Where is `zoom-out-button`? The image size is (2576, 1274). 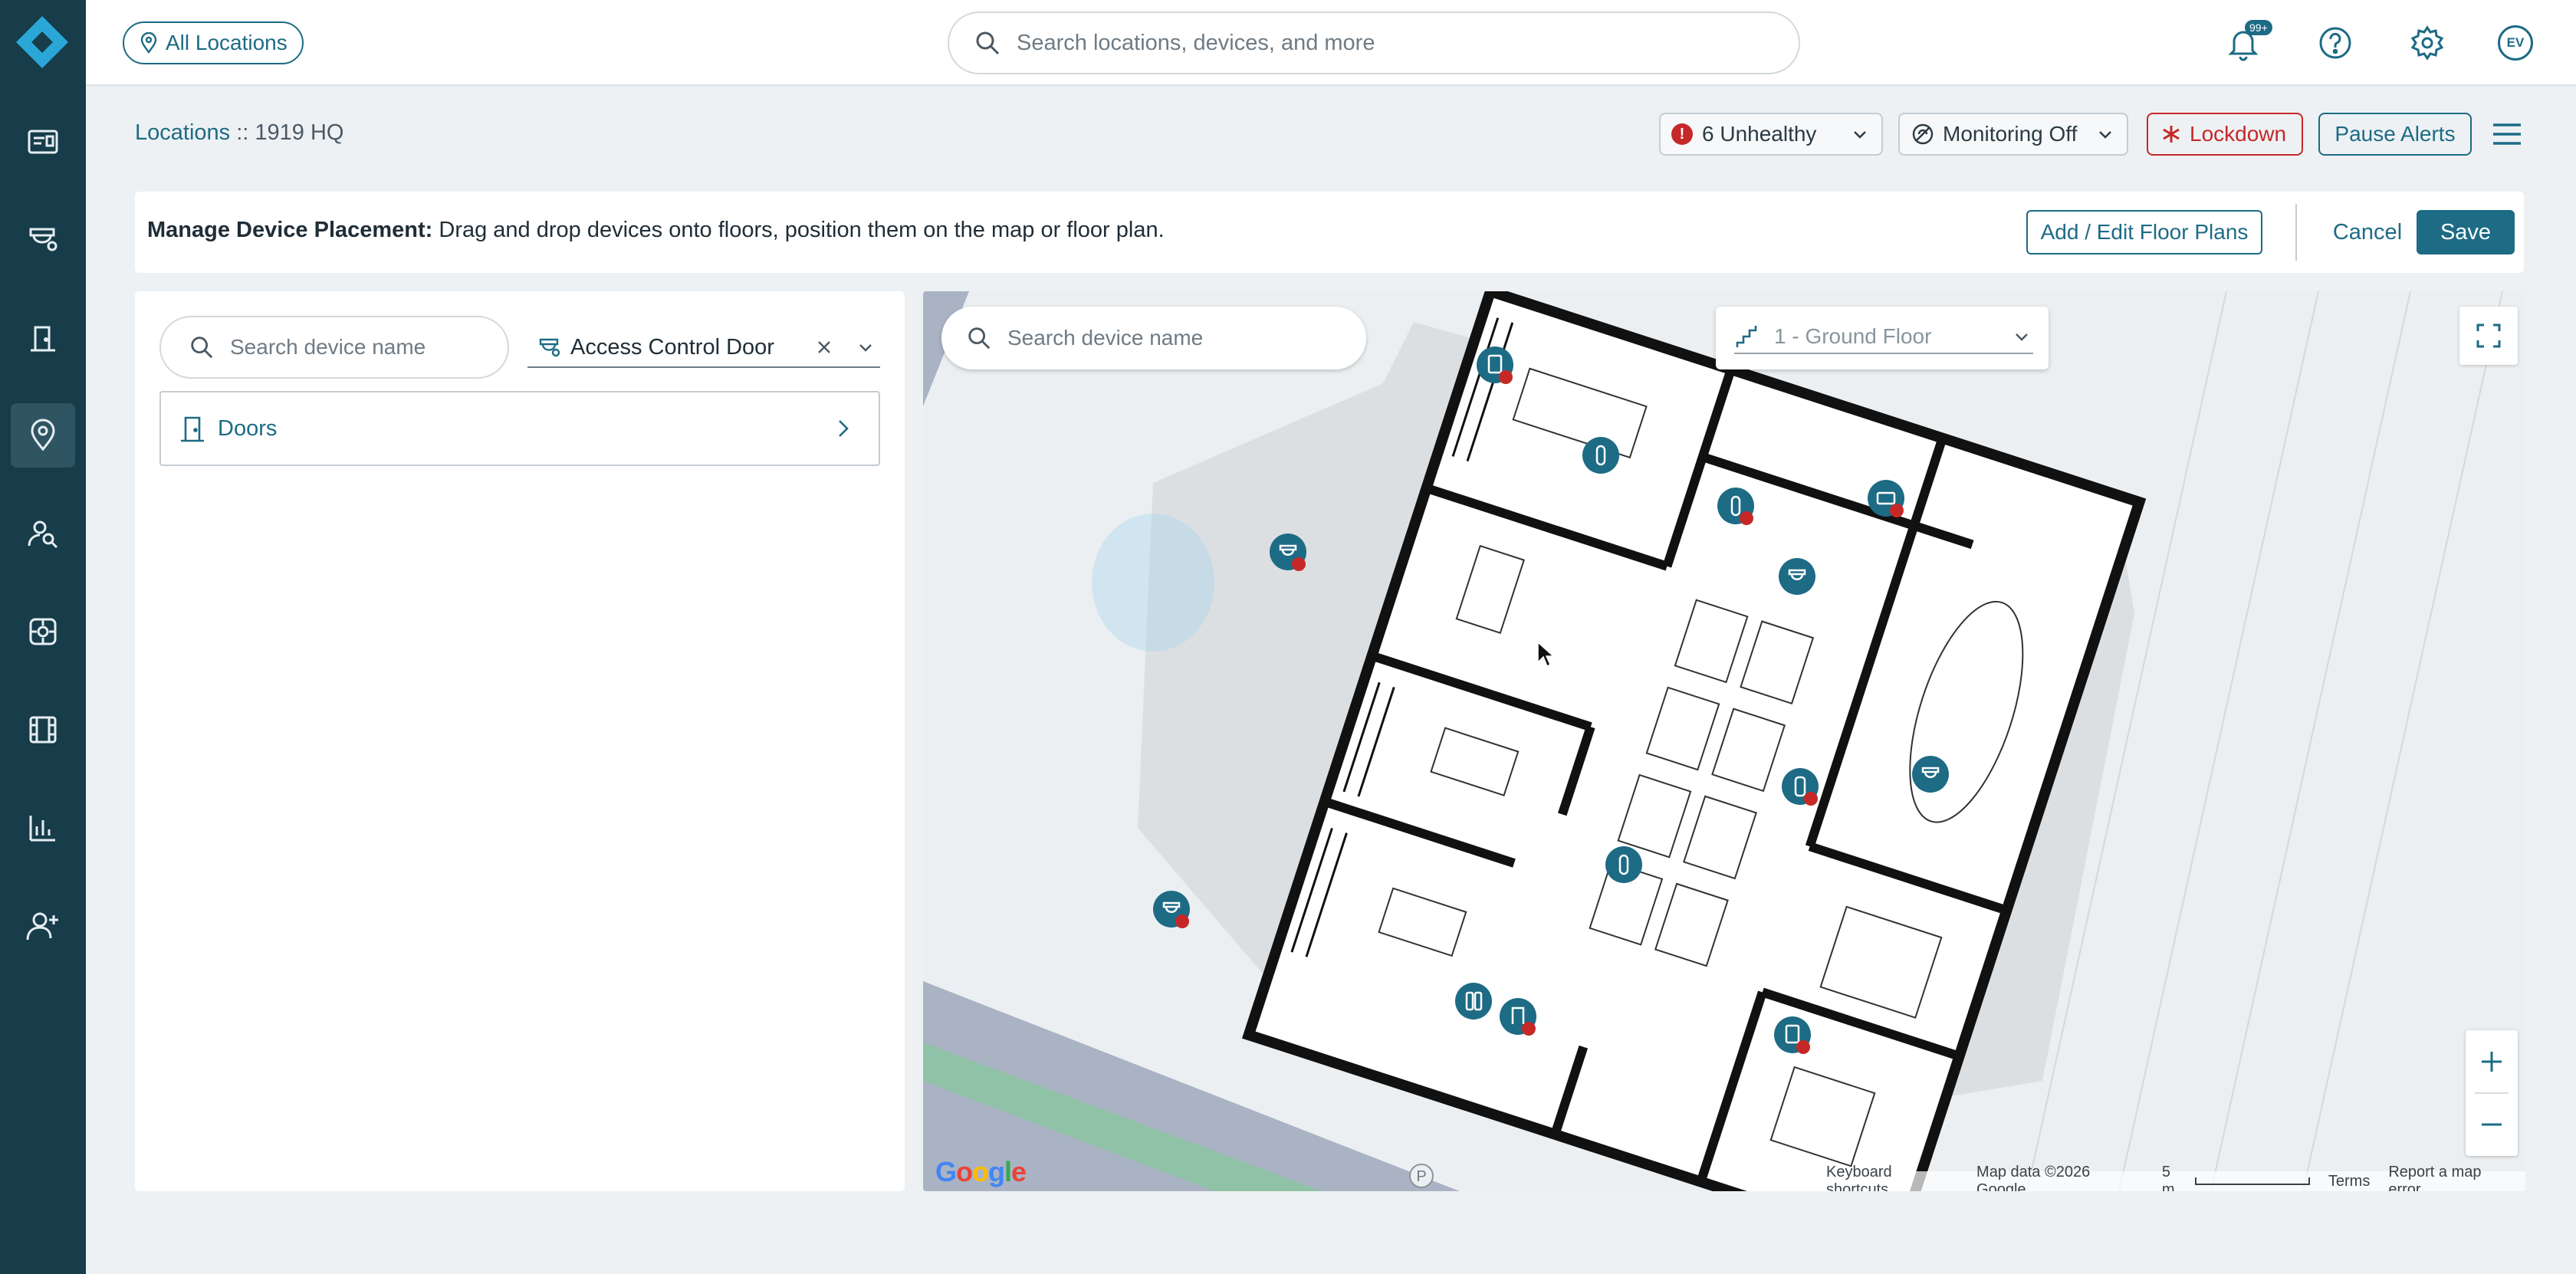
zoom-out-button is located at coordinates (2492, 1124).